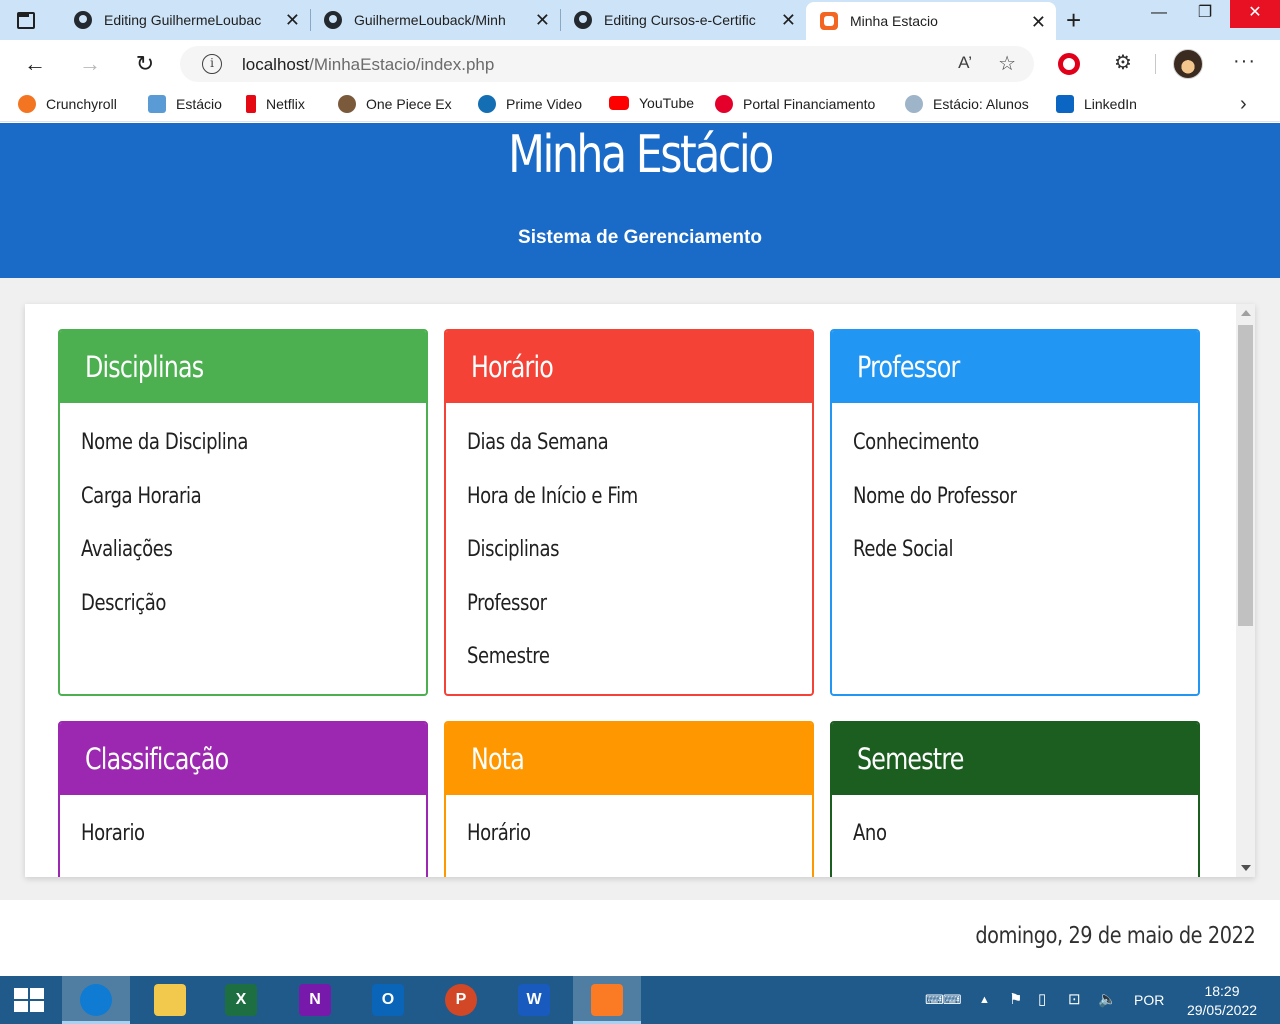 This screenshot has width=1280, height=1024. What do you see at coordinates (1159, 14) in the screenshot?
I see `minimize-button: —` at bounding box center [1159, 14].